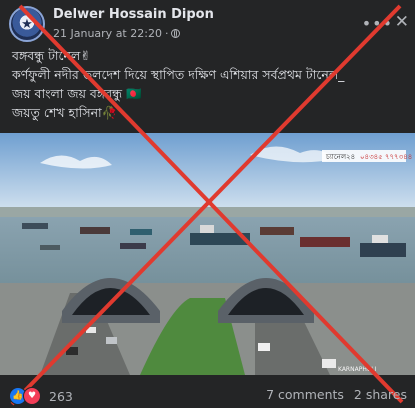  Describe the element at coordinates (305, 394) in the screenshot. I see `comments-count: 7 comments` at that location.